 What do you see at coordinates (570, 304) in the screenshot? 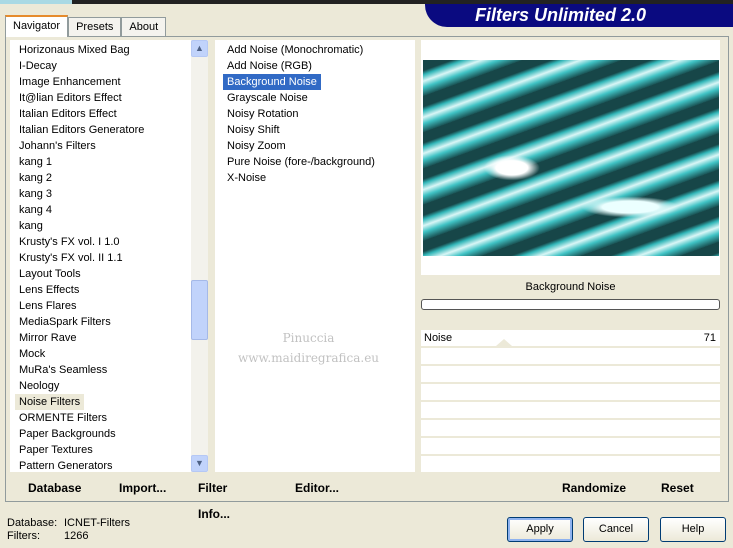
I see `progress-bar` at bounding box center [570, 304].